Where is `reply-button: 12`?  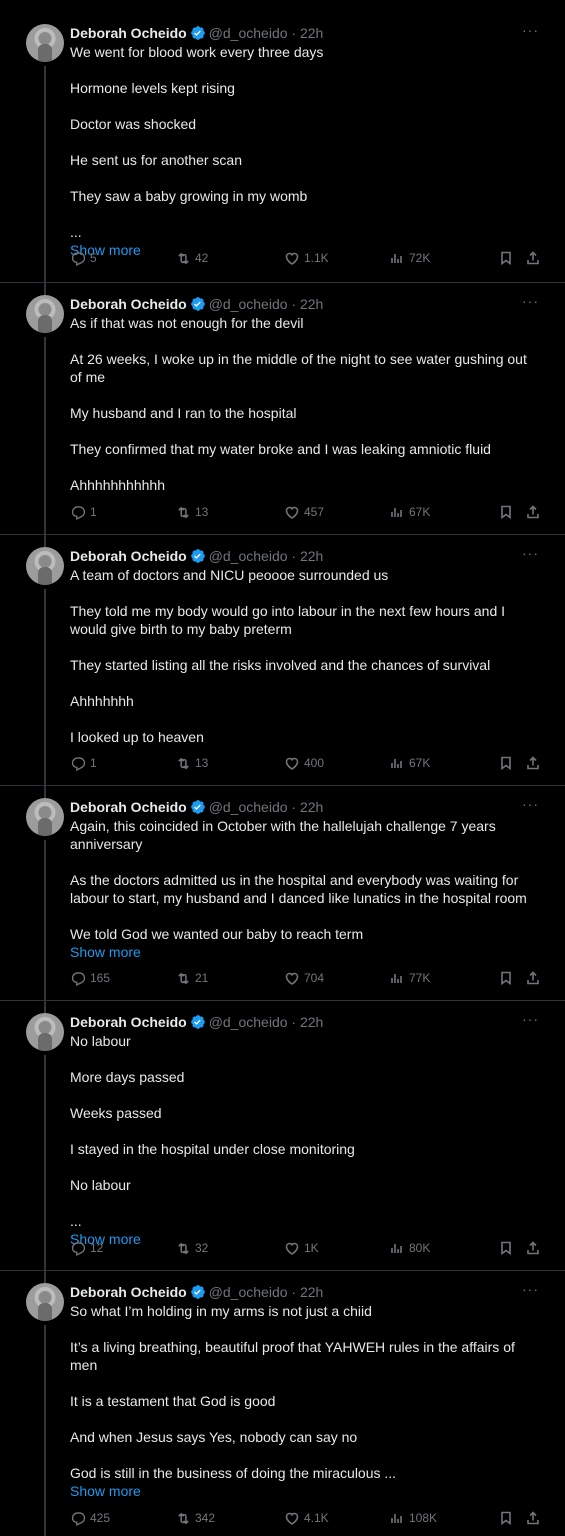 reply-button: 12 is located at coordinates (86, 1248).